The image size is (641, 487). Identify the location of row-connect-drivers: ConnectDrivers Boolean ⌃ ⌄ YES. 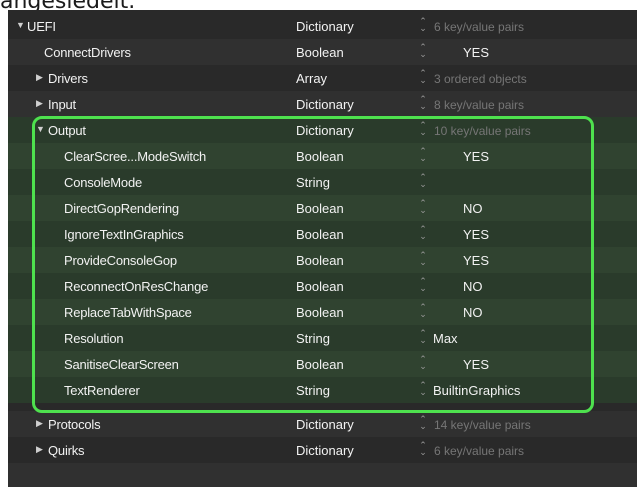
(322, 52).